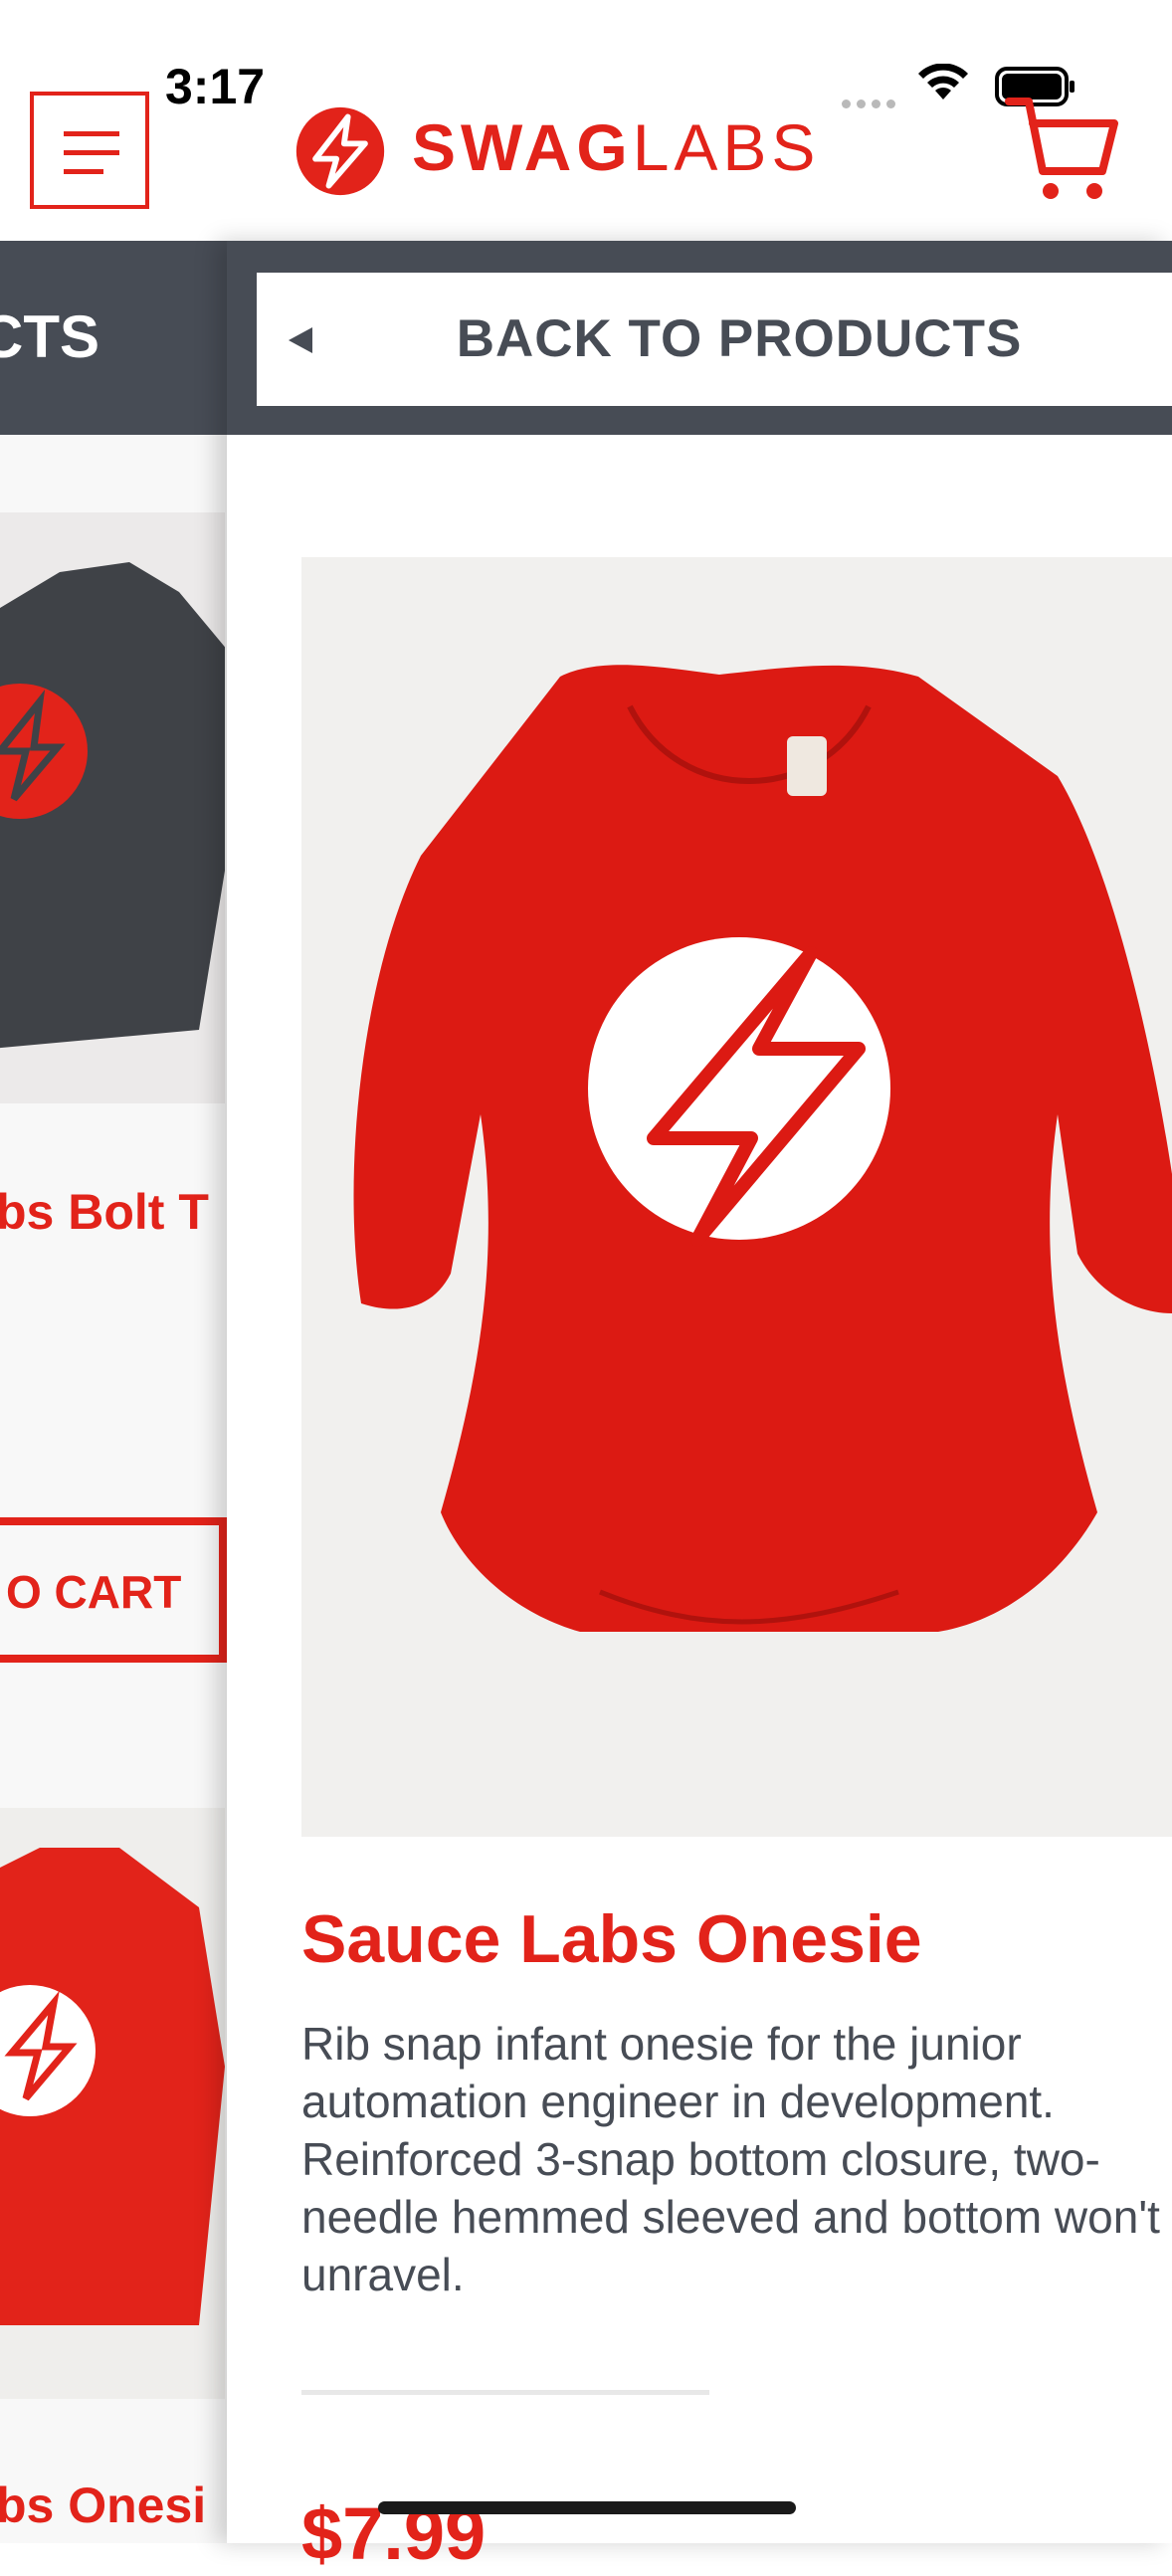 This screenshot has width=1172, height=2576. I want to click on product-image-bolt-tshirt, so click(112, 807).